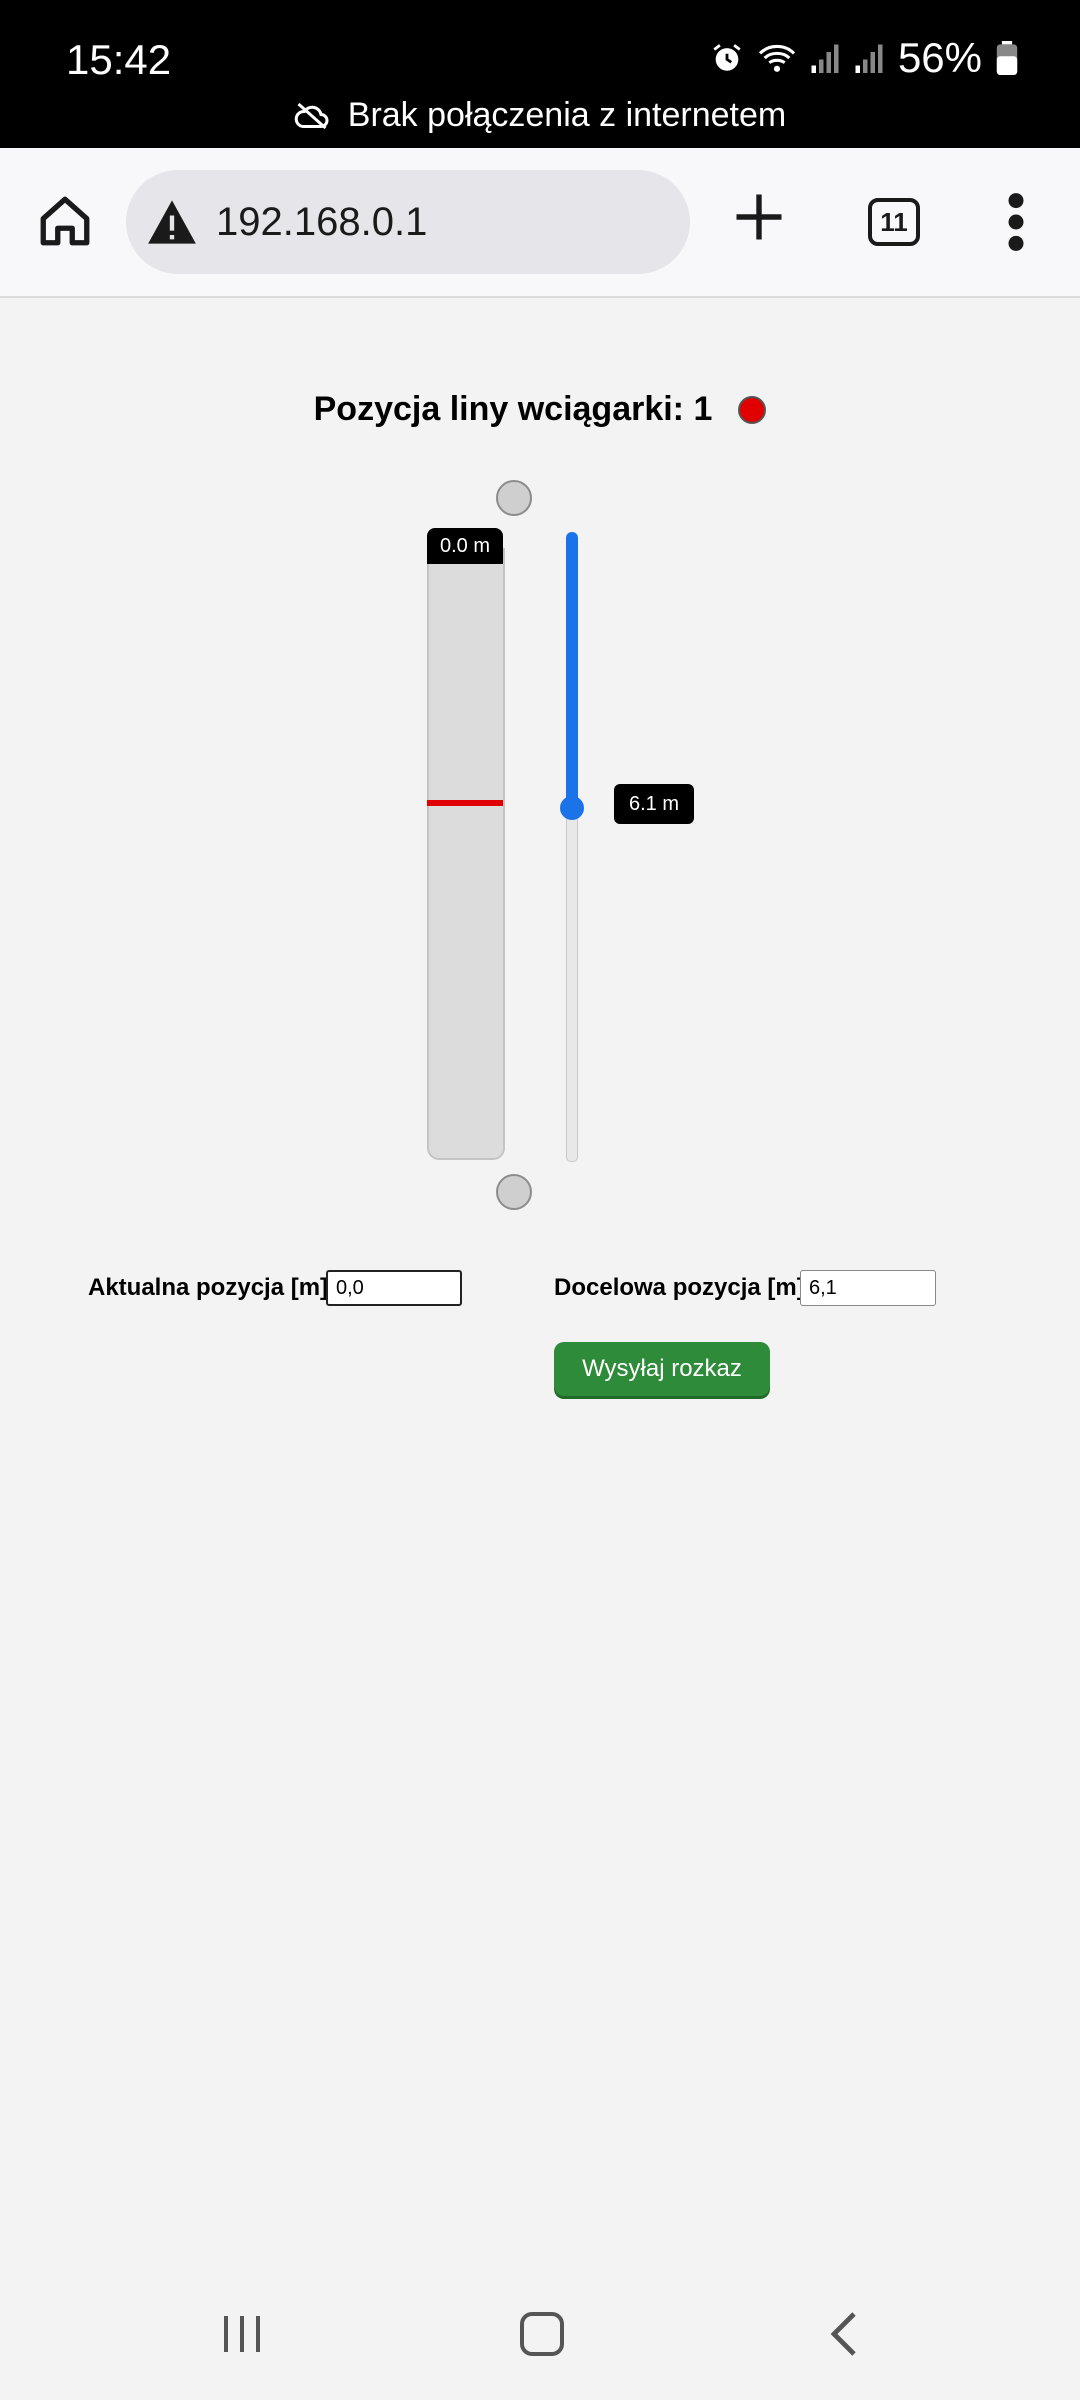  I want to click on wifi-icon, so click(777, 58).